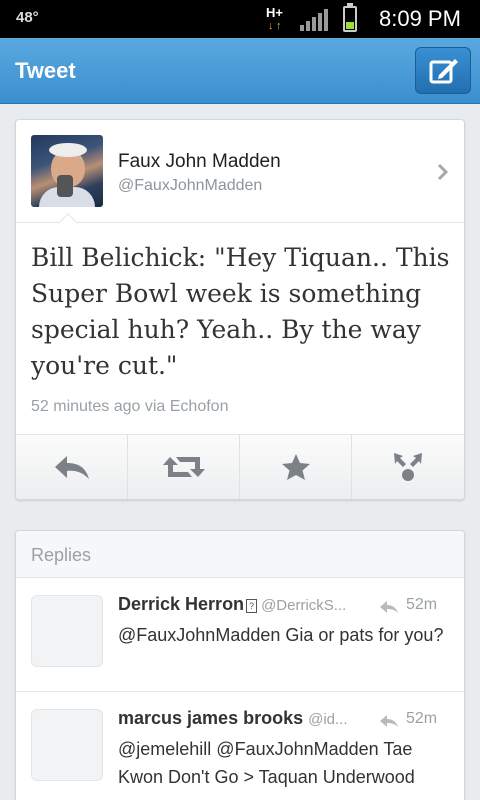 This screenshot has width=480, height=800. What do you see at coordinates (211, 718) in the screenshot?
I see `reply-author-name: marcus james brooks` at bounding box center [211, 718].